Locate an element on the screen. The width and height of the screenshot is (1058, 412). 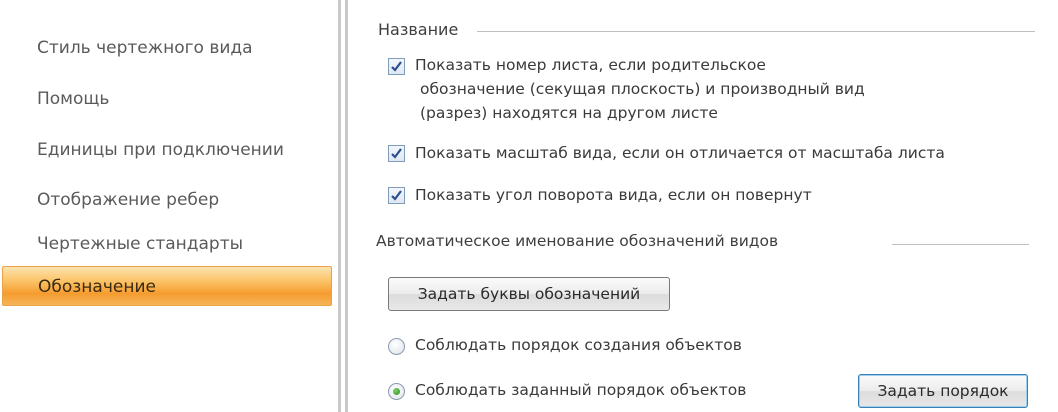
group-divider-auto-naming is located at coordinates (960, 244).